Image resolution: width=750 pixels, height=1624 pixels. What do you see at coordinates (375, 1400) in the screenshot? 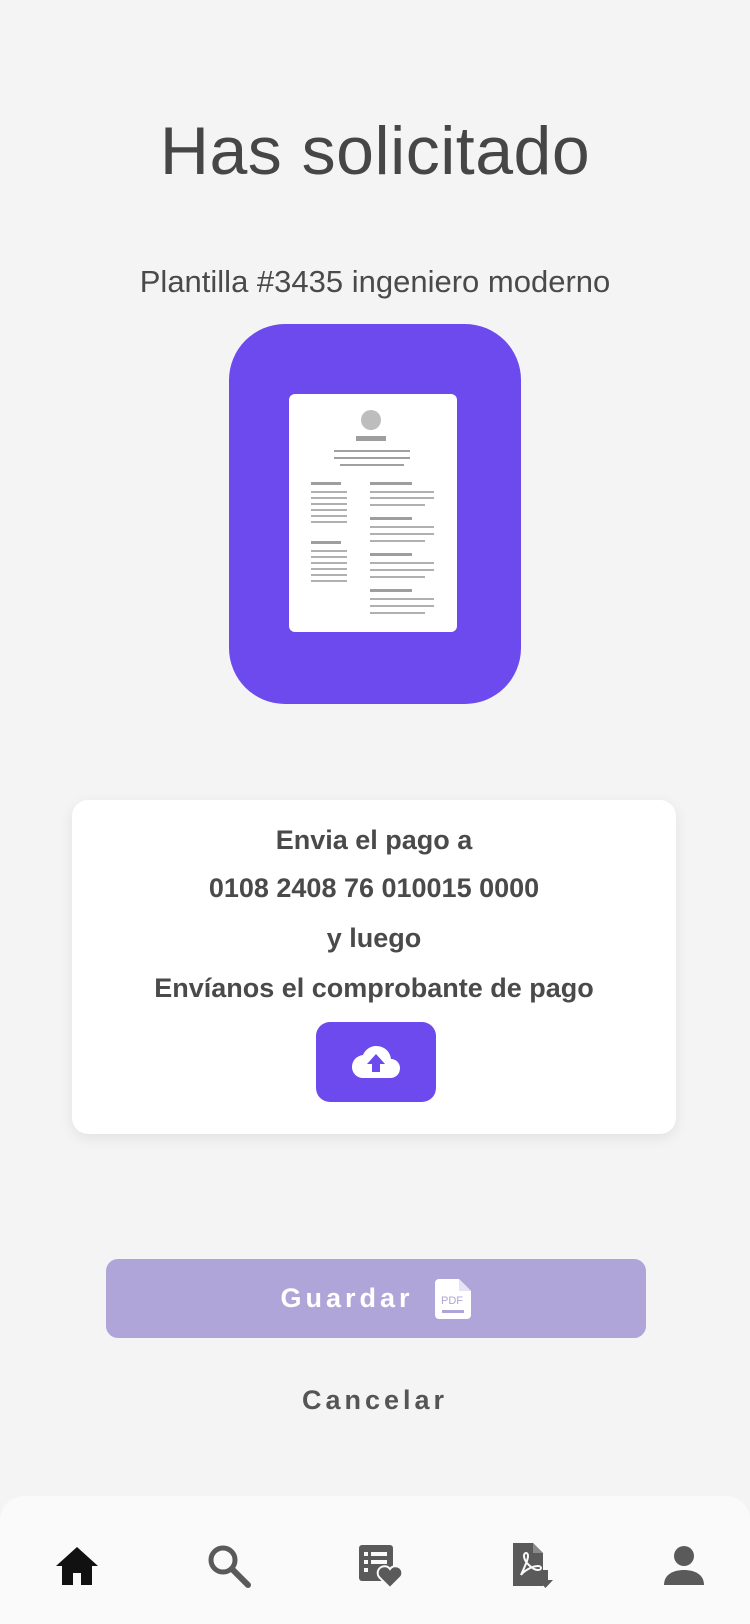
I see `cancel-button: Cancelar` at bounding box center [375, 1400].